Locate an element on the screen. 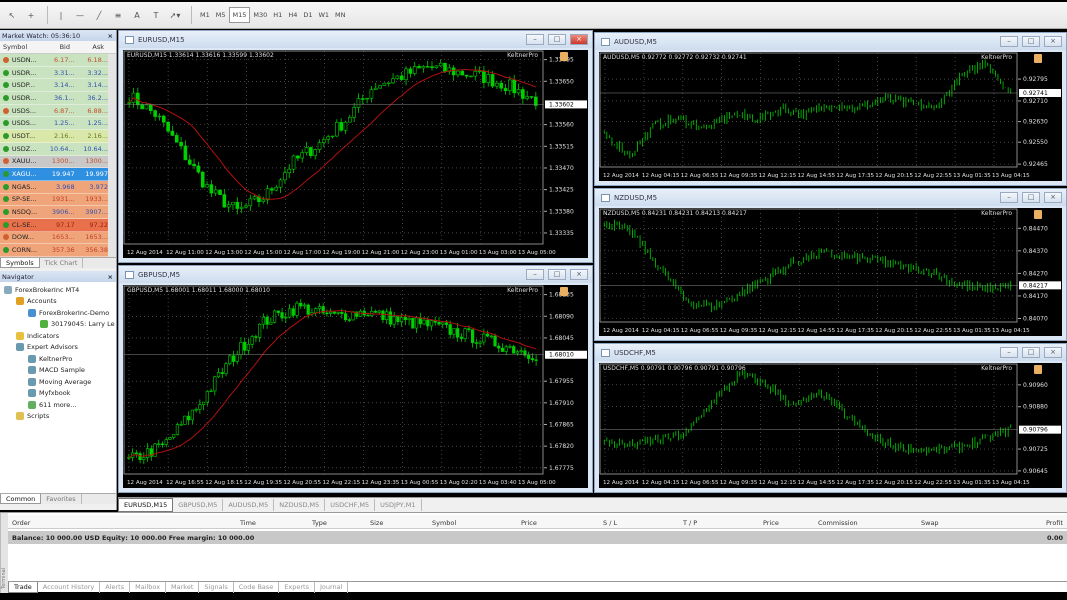 Image resolution: width=1067 pixels, height=600 pixels. crosshair-icon: + is located at coordinates (31, 15).